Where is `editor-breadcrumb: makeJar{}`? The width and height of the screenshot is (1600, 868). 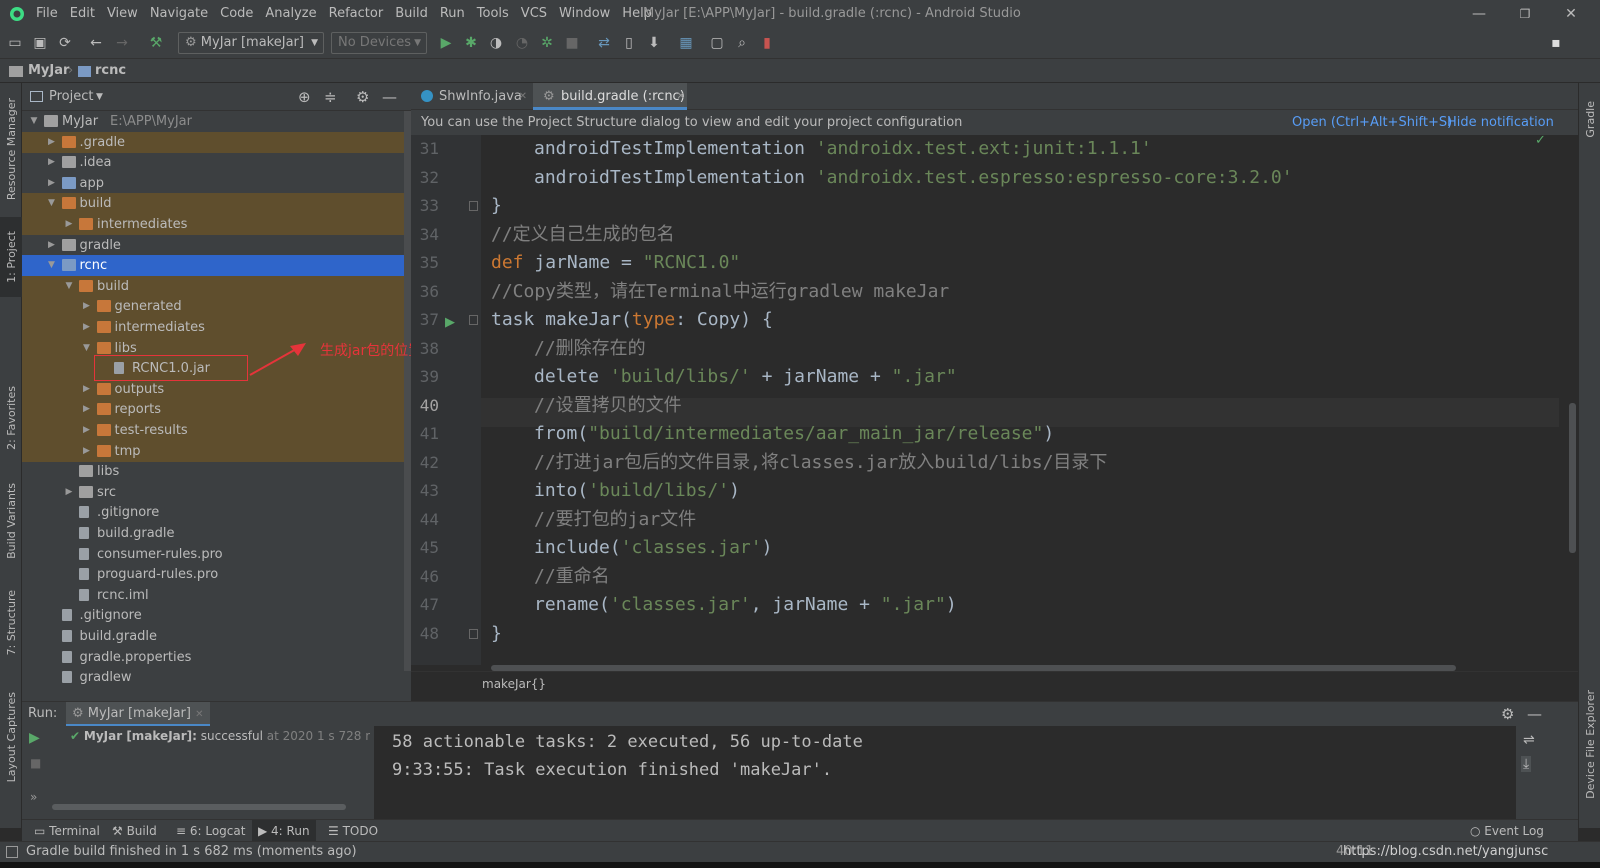 editor-breadcrumb: makeJar{} is located at coordinates (994, 686).